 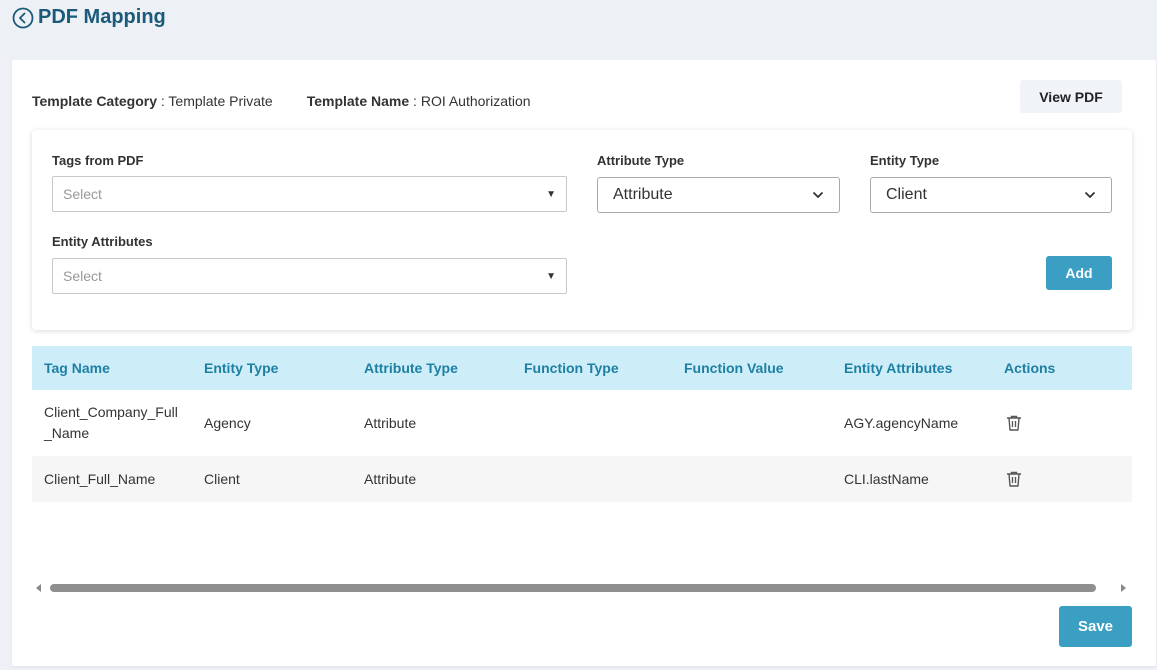 I want to click on column-header: Tag Name, so click(x=77, y=368).